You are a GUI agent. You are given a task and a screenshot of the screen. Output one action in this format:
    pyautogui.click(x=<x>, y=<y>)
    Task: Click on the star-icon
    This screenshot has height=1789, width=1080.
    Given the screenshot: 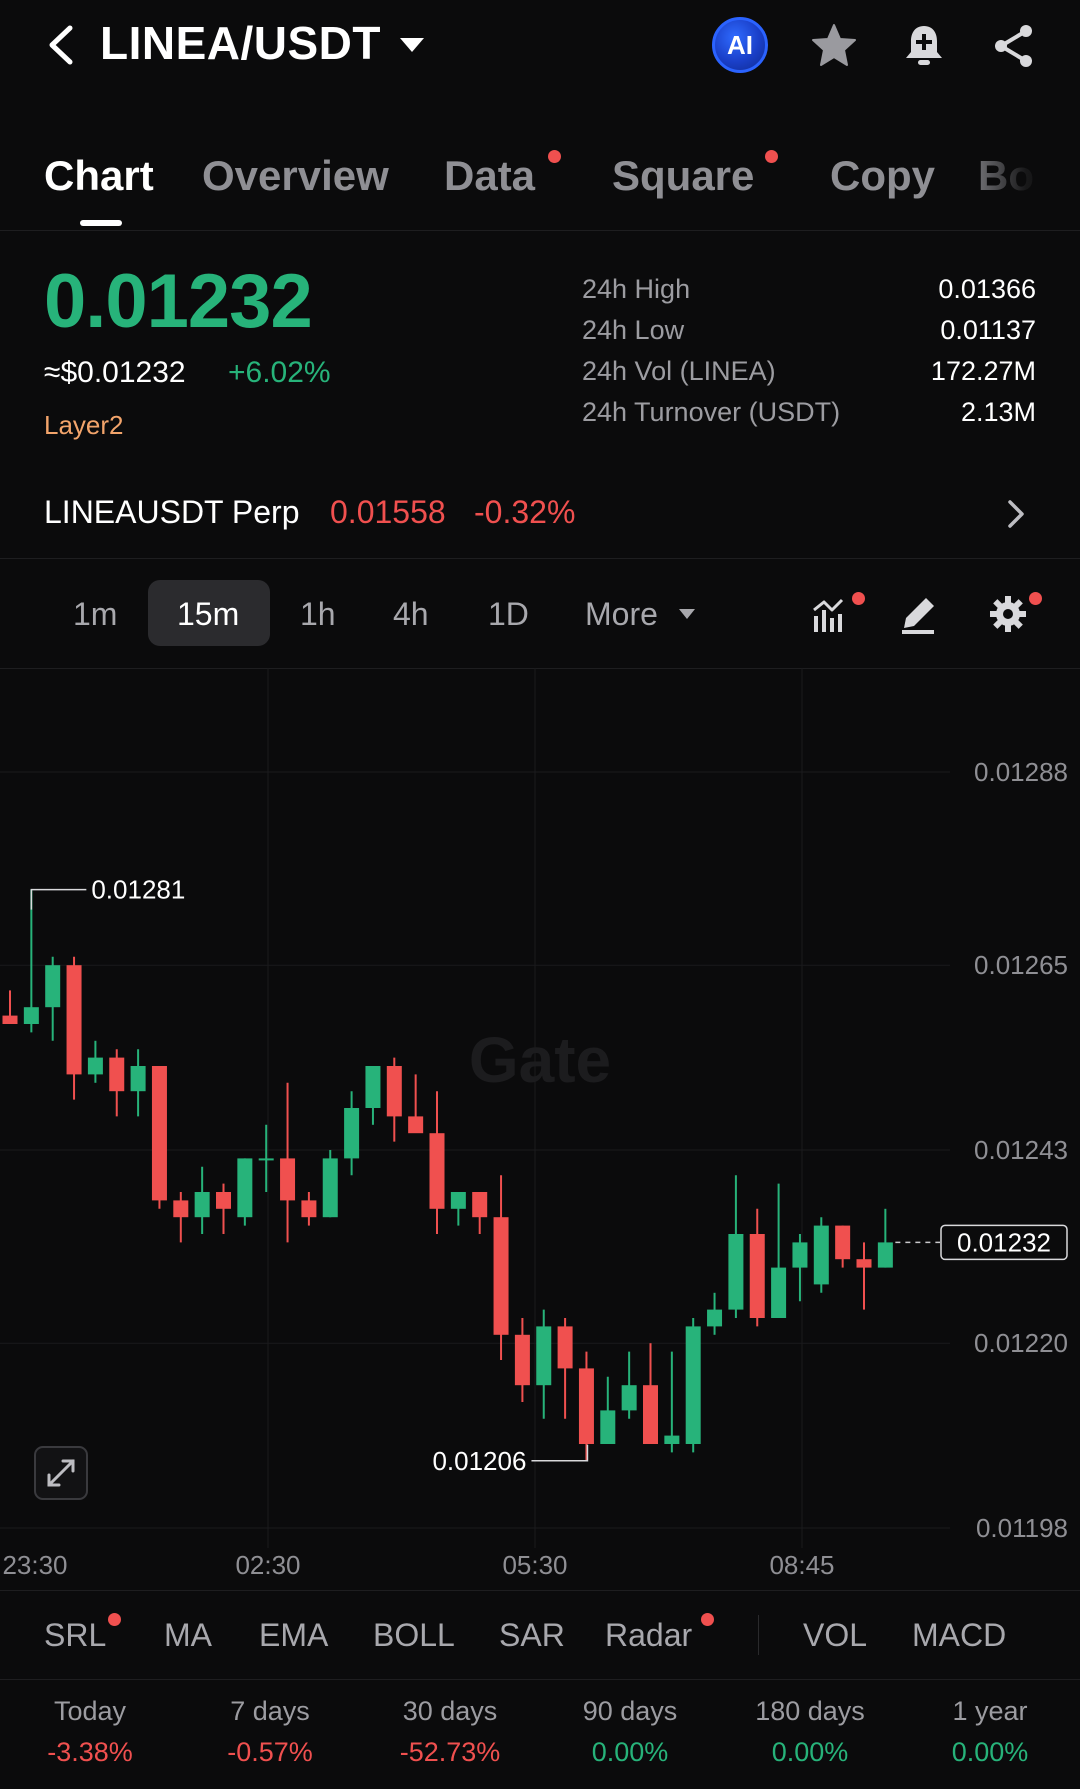 What is the action you would take?
    pyautogui.click(x=834, y=46)
    